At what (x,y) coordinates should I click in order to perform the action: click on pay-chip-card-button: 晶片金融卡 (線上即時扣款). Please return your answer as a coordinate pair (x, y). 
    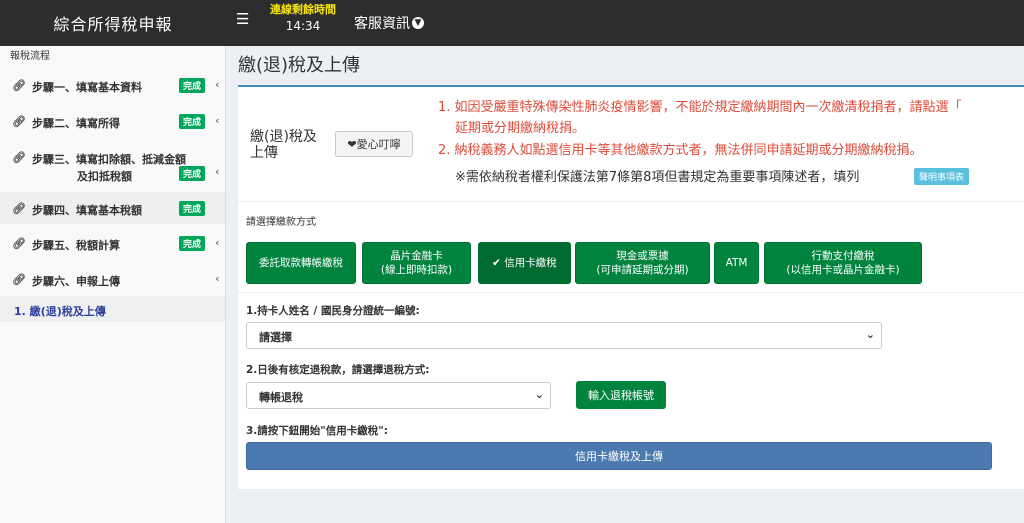
    Looking at the image, I should click on (416, 263).